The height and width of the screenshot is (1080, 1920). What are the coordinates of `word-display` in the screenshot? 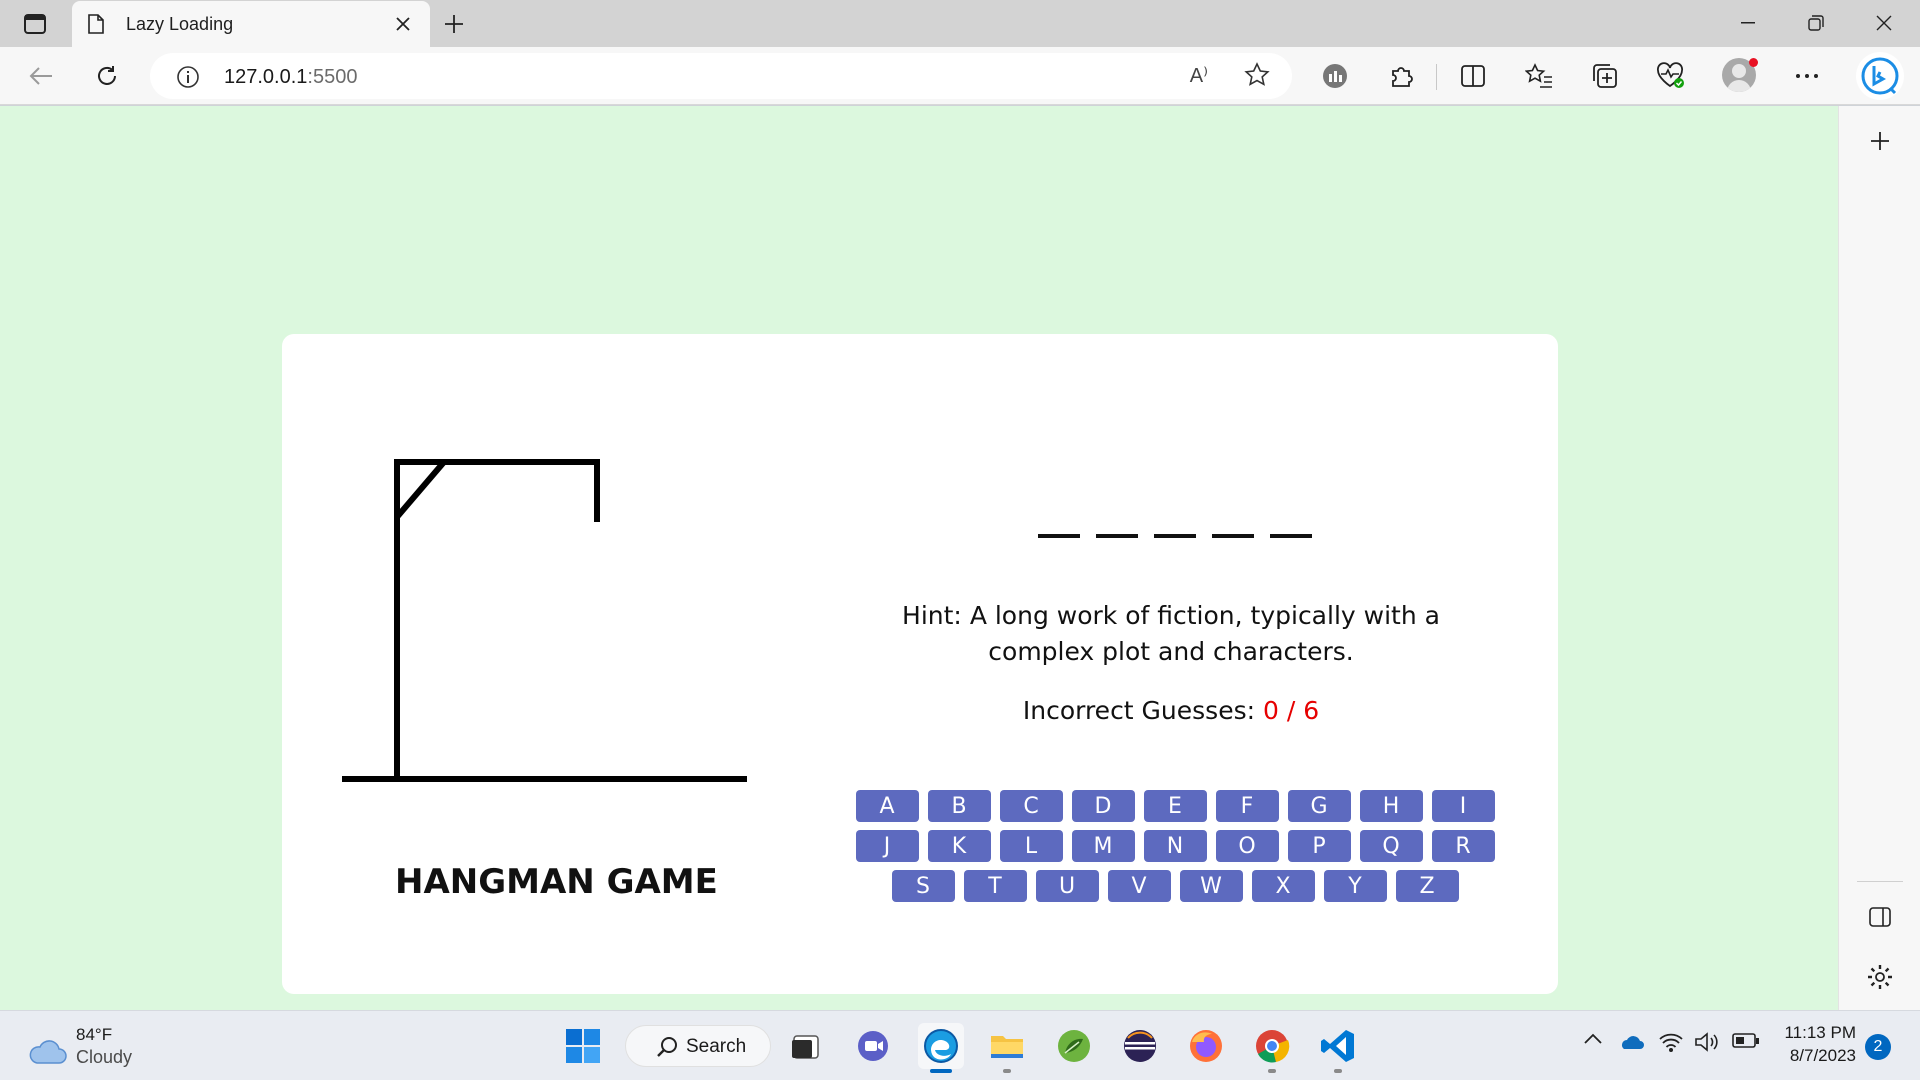 It's located at (1175, 536).